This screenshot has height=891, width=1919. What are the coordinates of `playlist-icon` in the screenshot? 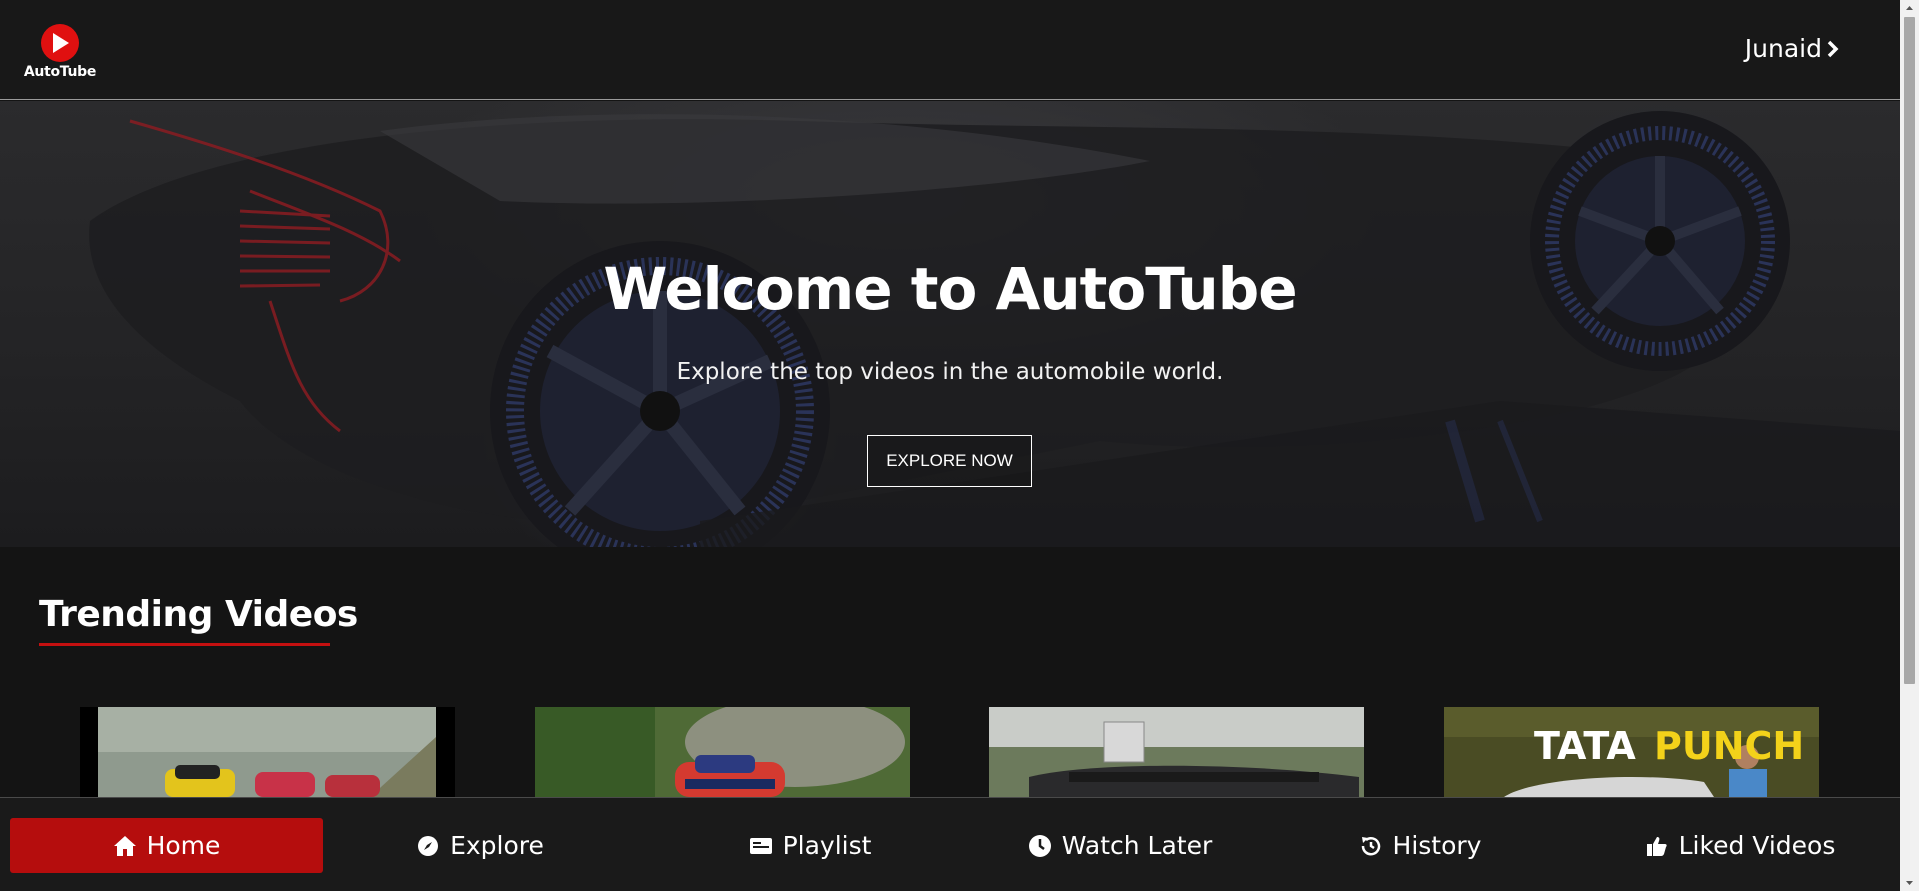 It's located at (761, 846).